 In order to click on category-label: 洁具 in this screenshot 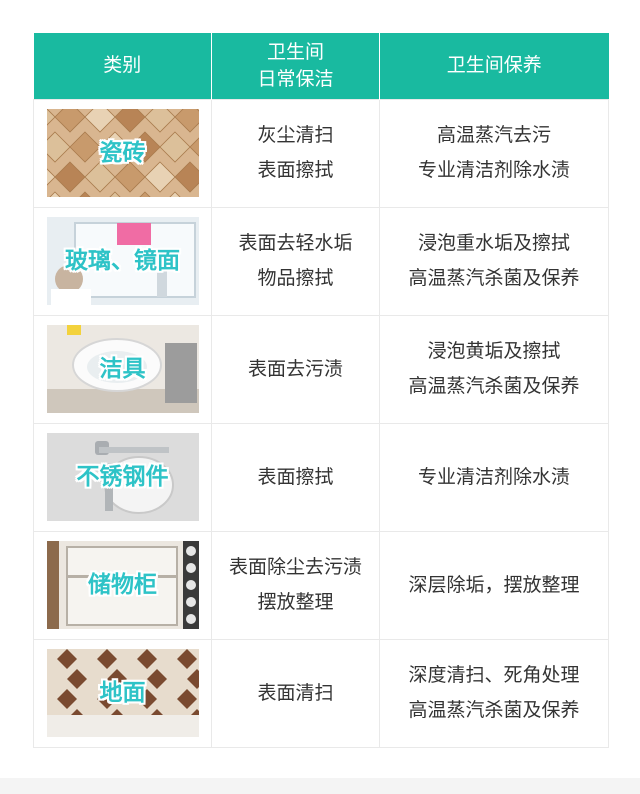, I will do `click(122, 369)`.